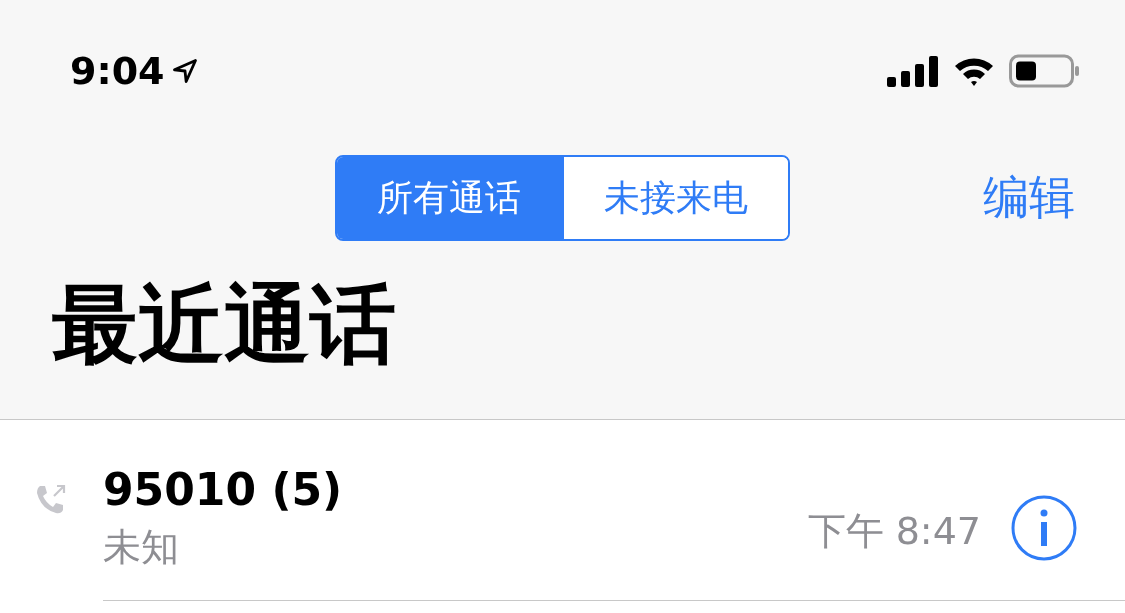  I want to click on page-title: 最近通话, so click(224, 320).